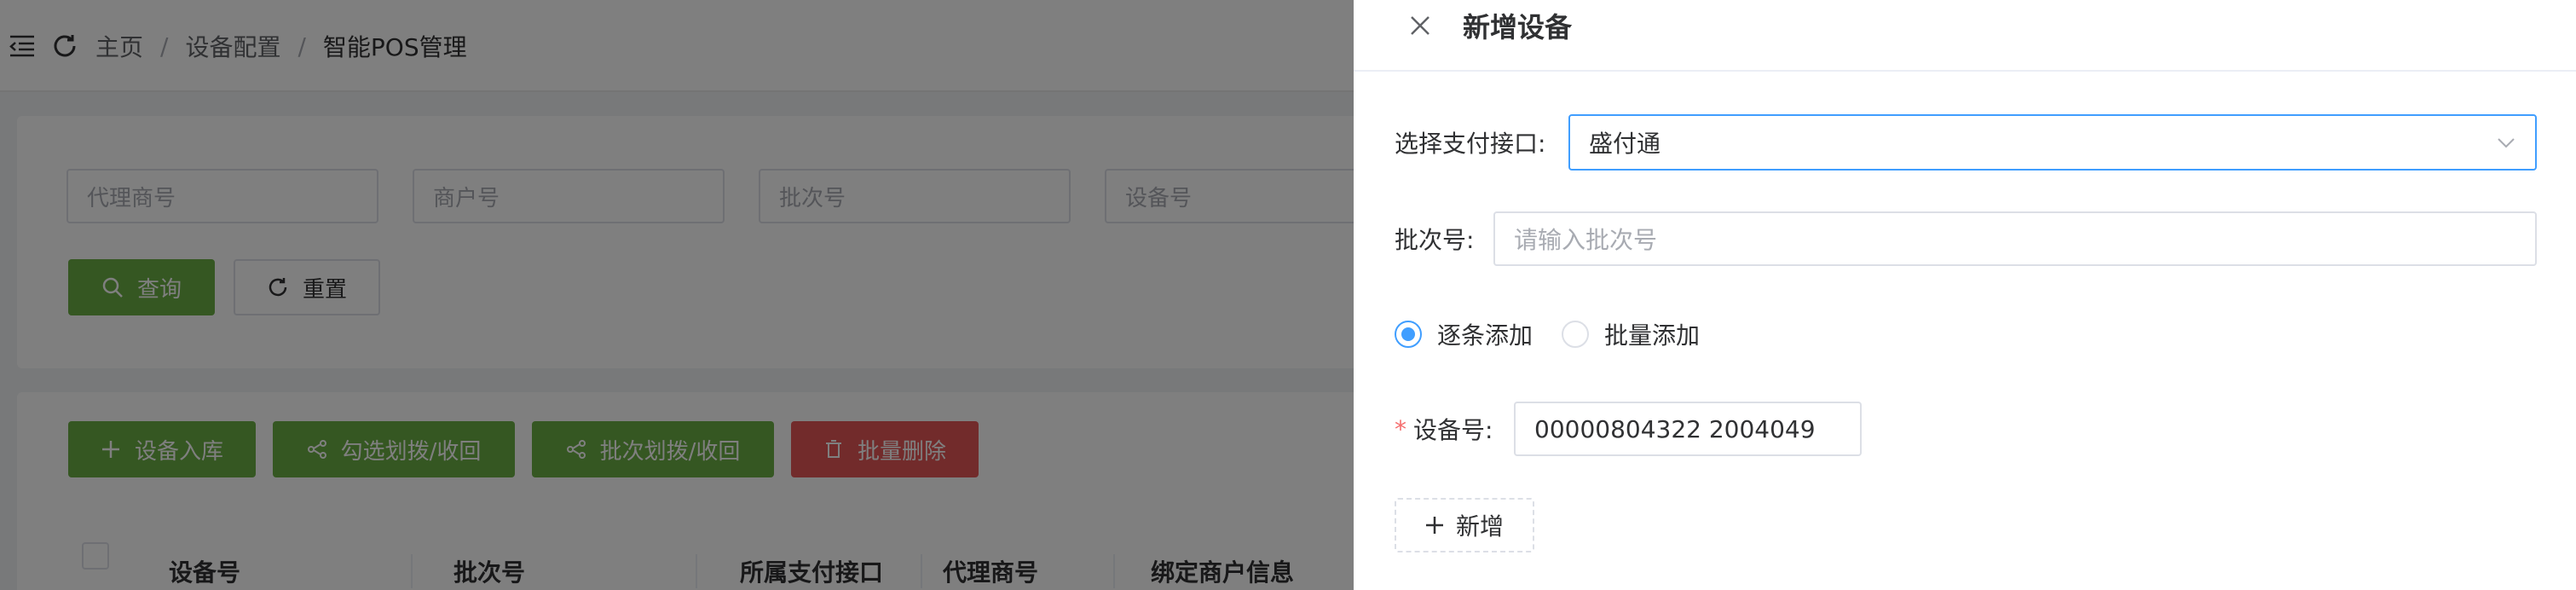 The image size is (2576, 590). I want to click on radio-batch-add: 批量添加, so click(1631, 334).